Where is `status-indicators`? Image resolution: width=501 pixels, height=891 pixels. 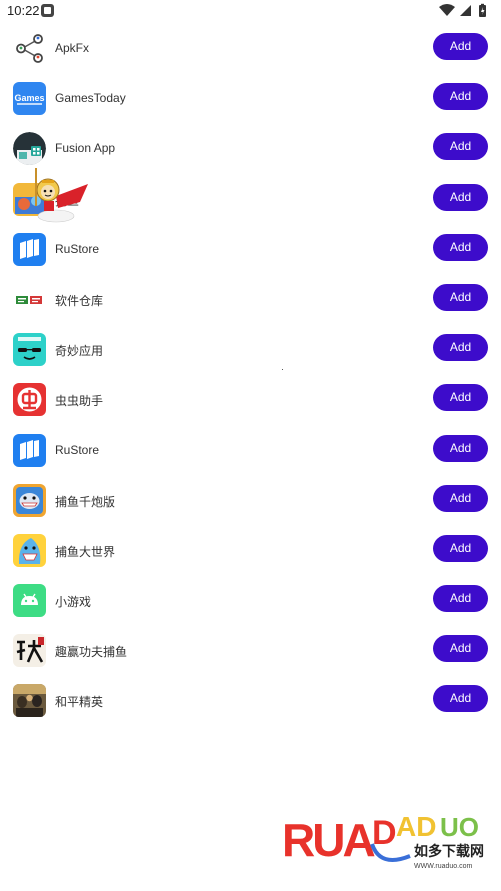 status-indicators is located at coordinates (462, 10).